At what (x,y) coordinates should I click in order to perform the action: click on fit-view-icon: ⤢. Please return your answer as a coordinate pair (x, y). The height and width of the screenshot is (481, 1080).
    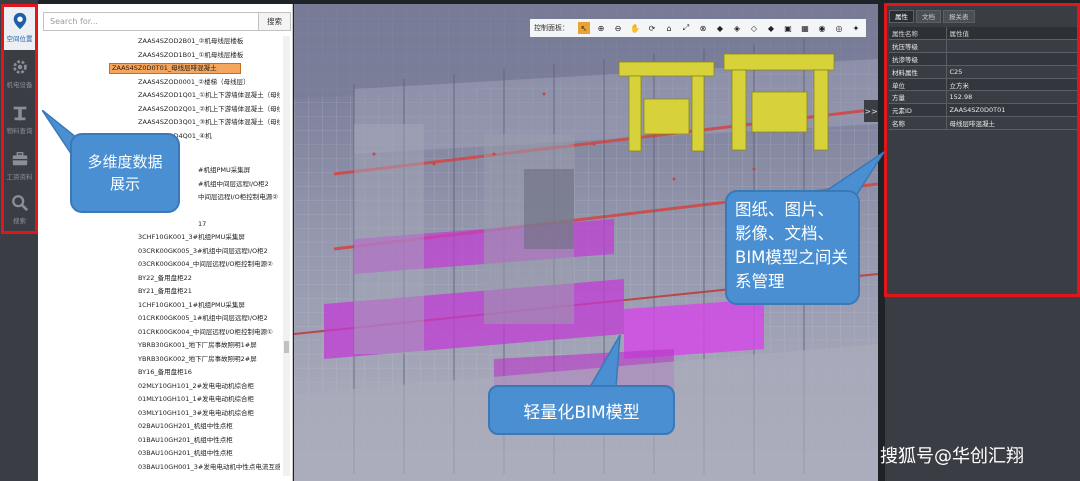
    Looking at the image, I should click on (686, 28).